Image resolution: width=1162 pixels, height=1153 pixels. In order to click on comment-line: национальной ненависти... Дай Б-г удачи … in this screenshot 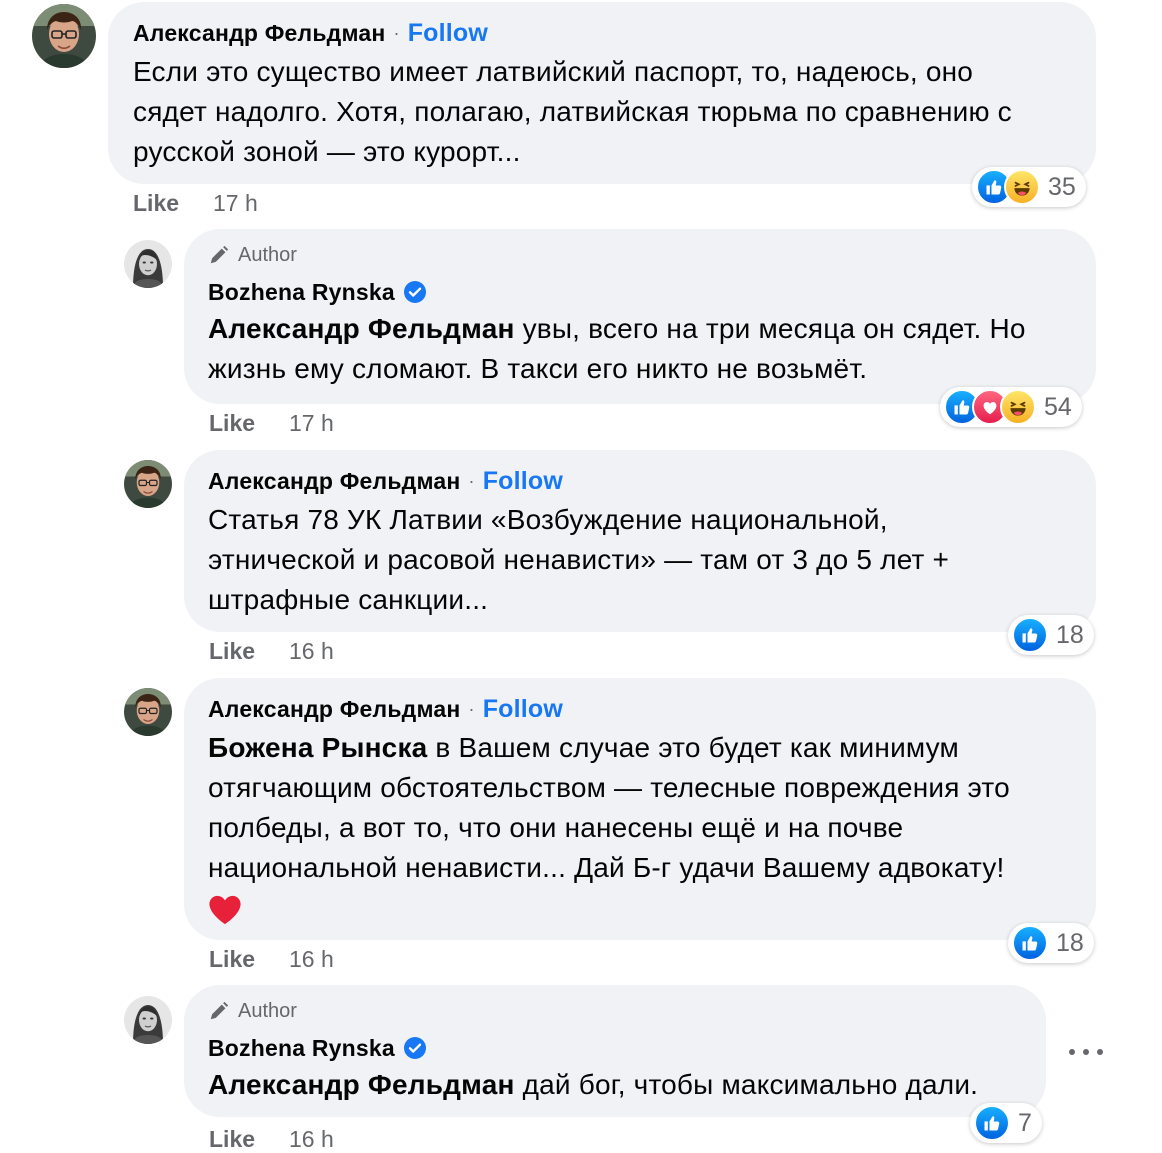, I will do `click(606, 867)`.